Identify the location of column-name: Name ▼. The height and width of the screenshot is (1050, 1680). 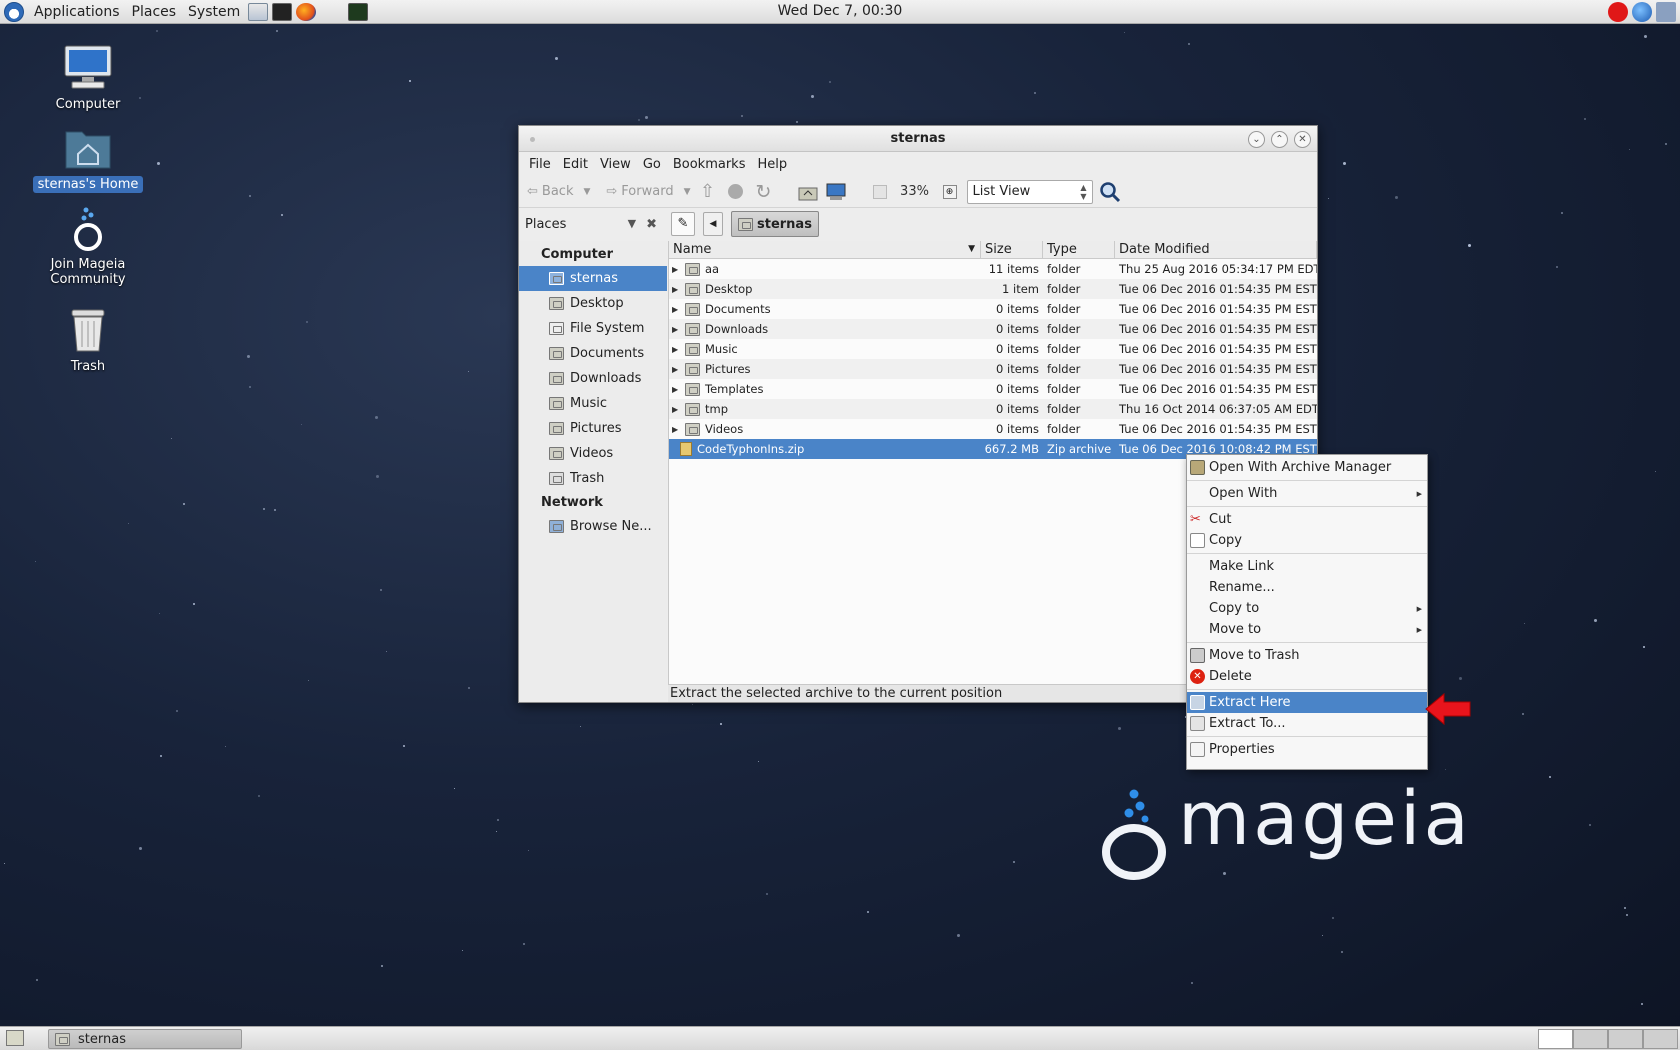
(825, 249).